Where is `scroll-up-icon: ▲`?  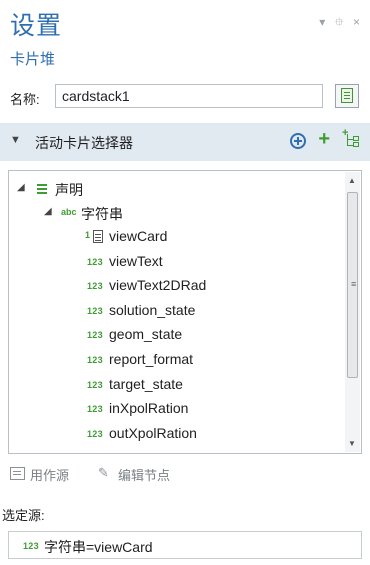
scroll-up-icon: ▲ is located at coordinates (352, 180).